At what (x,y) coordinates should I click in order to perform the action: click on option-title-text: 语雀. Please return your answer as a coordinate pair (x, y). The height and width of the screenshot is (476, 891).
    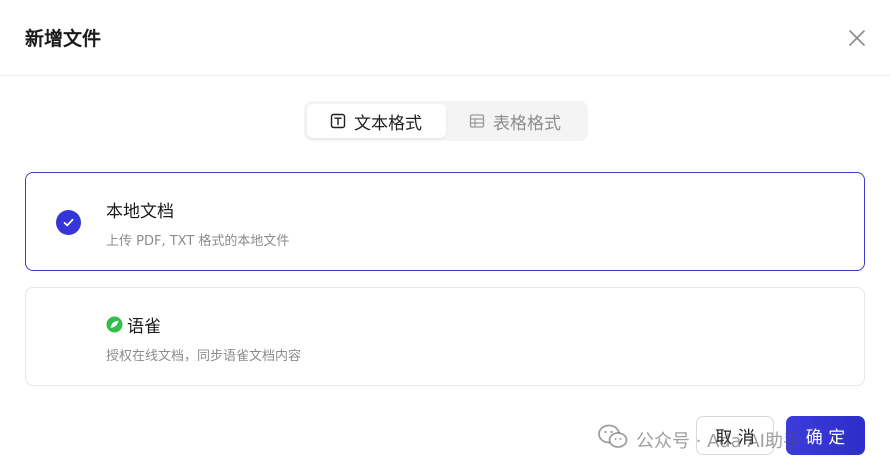
    Looking at the image, I should click on (144, 327).